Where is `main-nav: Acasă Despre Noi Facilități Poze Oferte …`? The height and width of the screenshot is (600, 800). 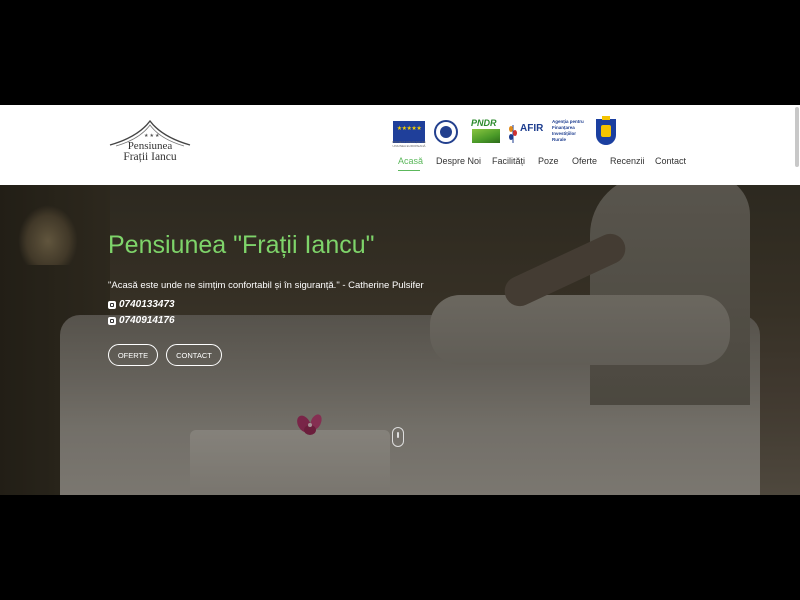 main-nav: Acasă Despre Noi Facilități Poze Oferte … is located at coordinates (400, 166).